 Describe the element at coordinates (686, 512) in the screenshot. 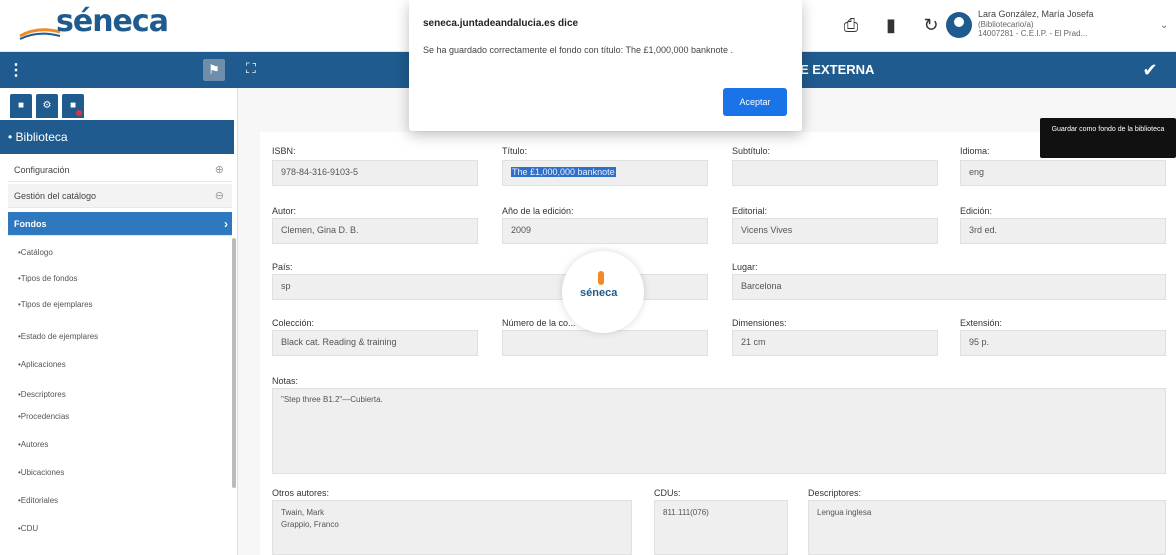

I see `list-item: 811.111(076)` at that location.